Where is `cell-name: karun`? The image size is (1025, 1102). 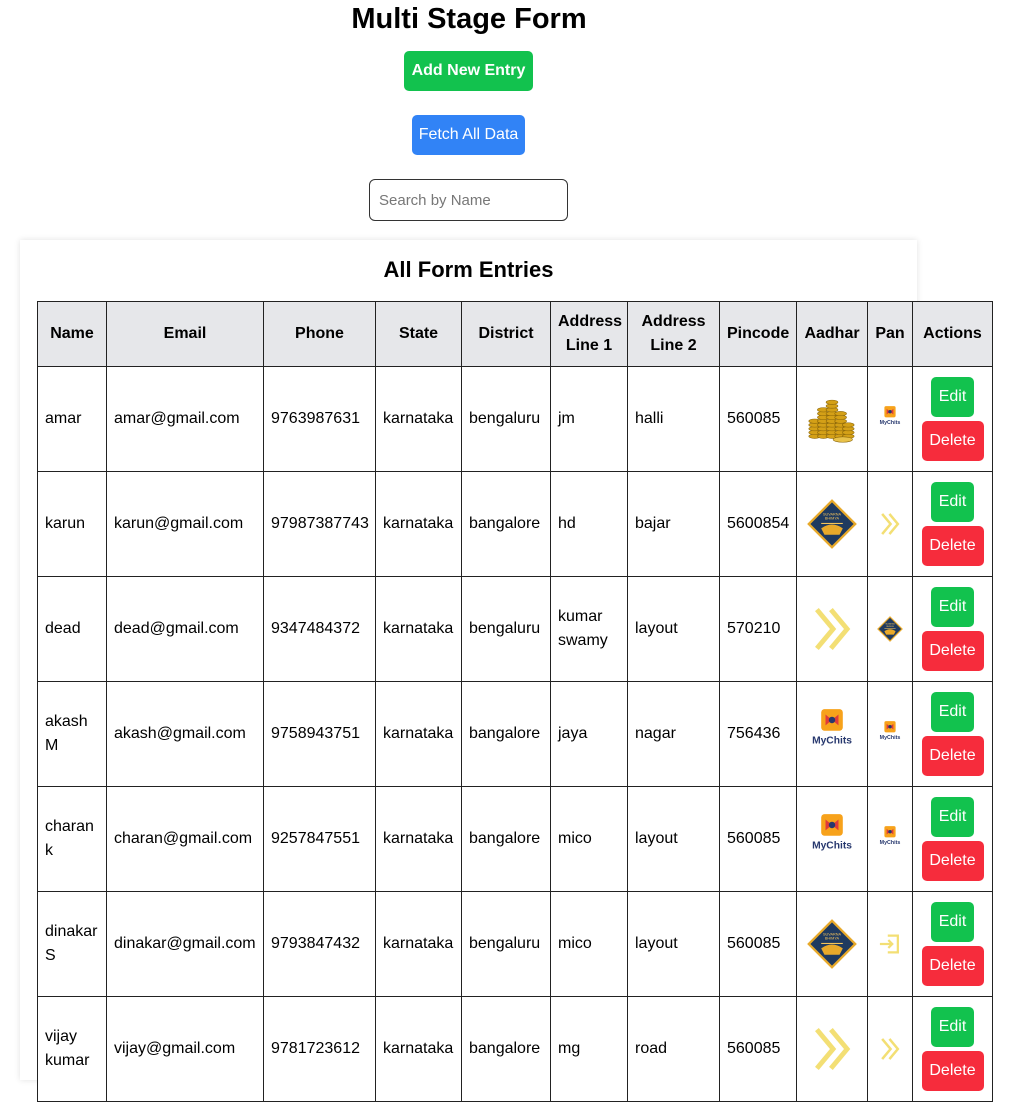
cell-name: karun is located at coordinates (72, 524).